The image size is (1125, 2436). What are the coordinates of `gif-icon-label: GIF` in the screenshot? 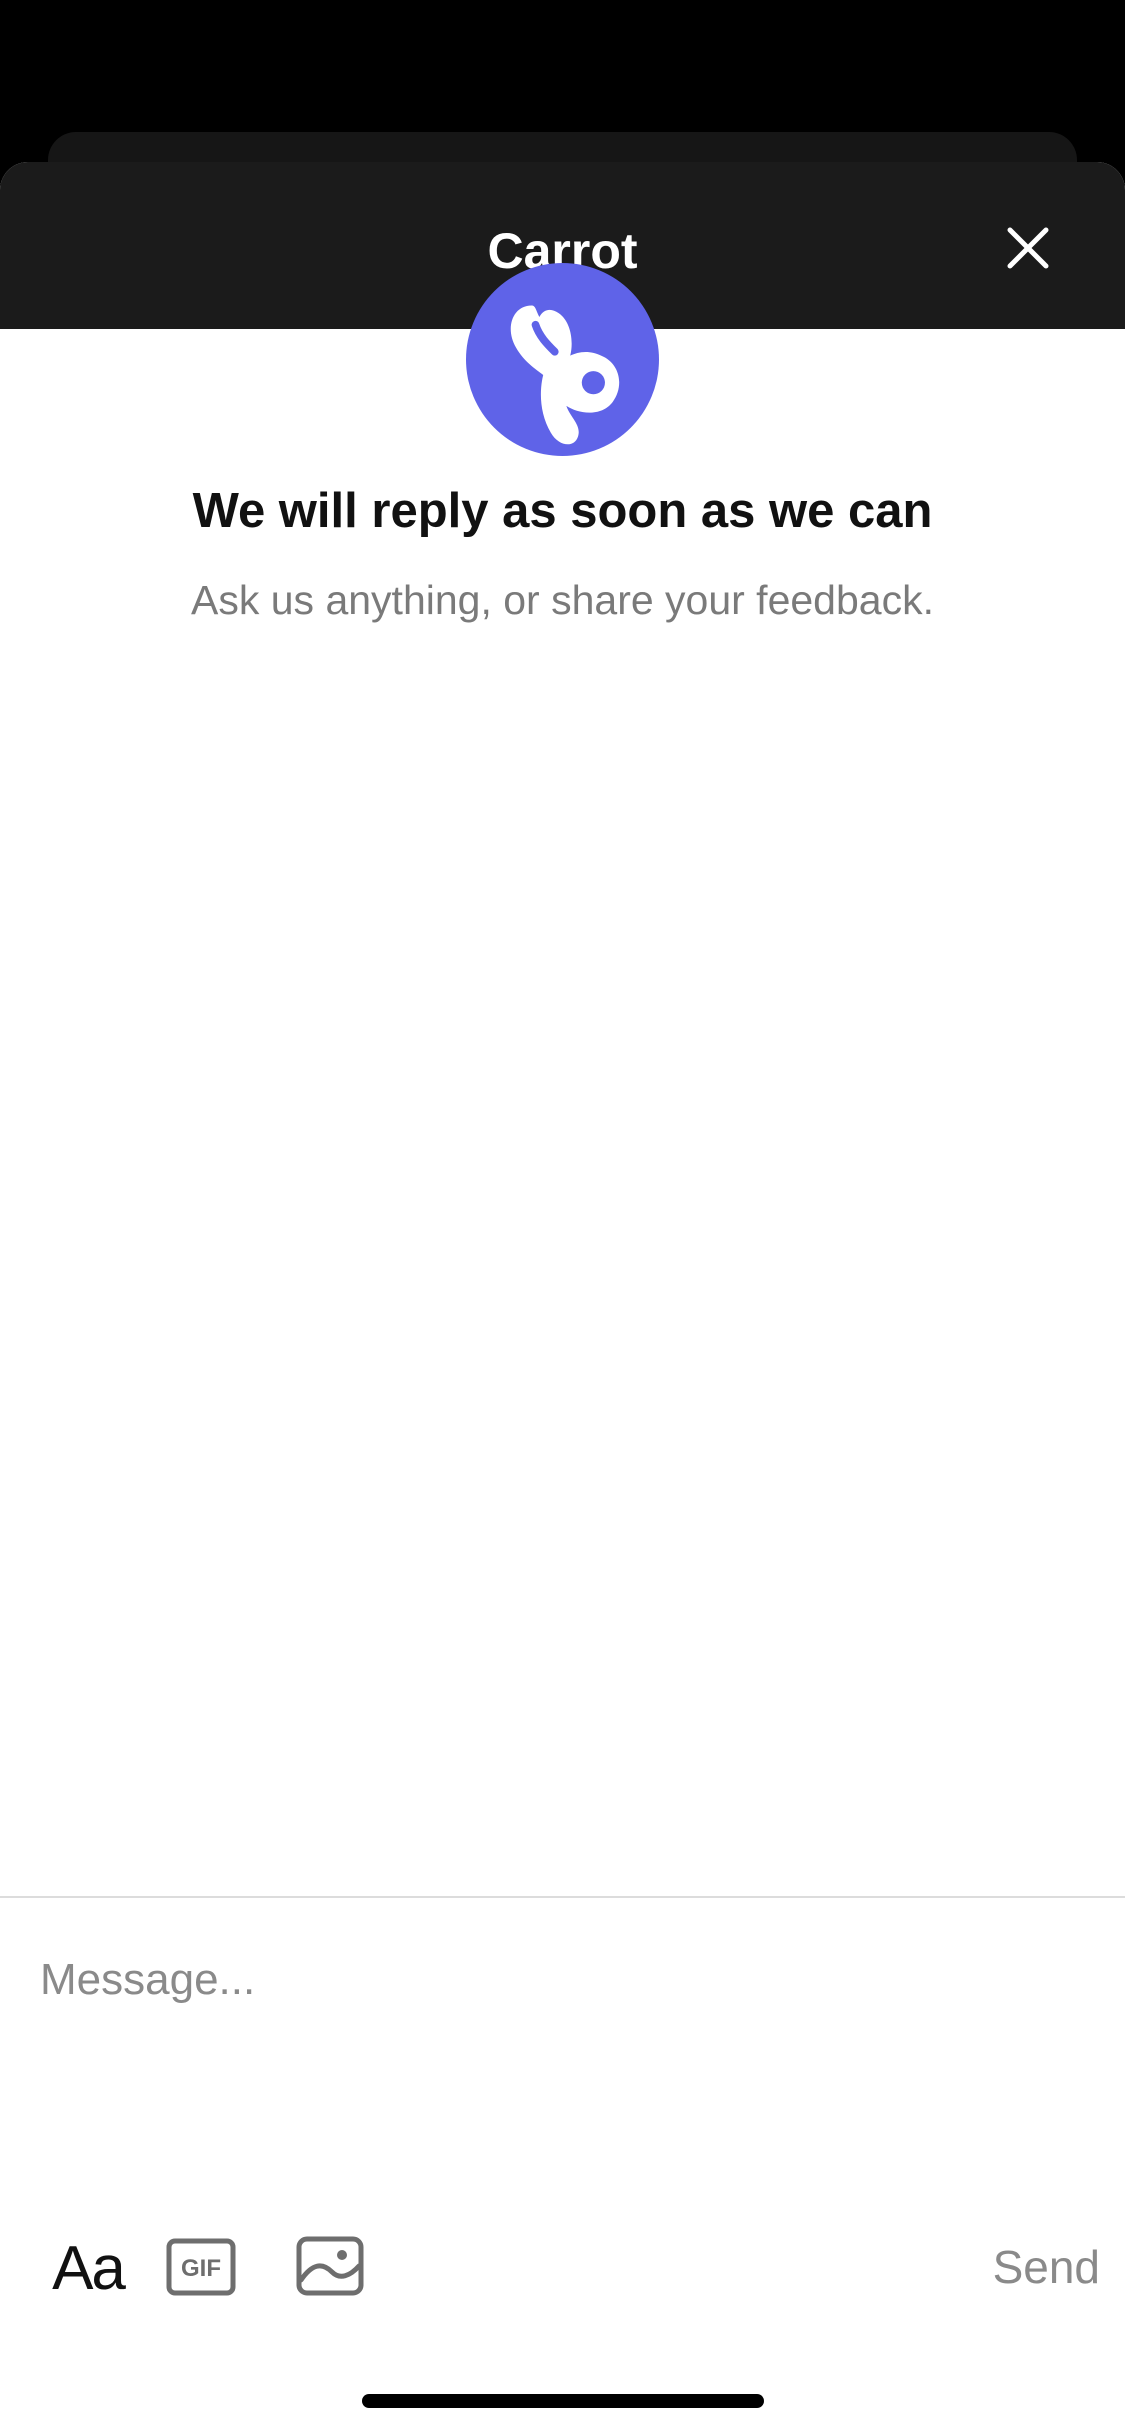 It's located at (201, 2268).